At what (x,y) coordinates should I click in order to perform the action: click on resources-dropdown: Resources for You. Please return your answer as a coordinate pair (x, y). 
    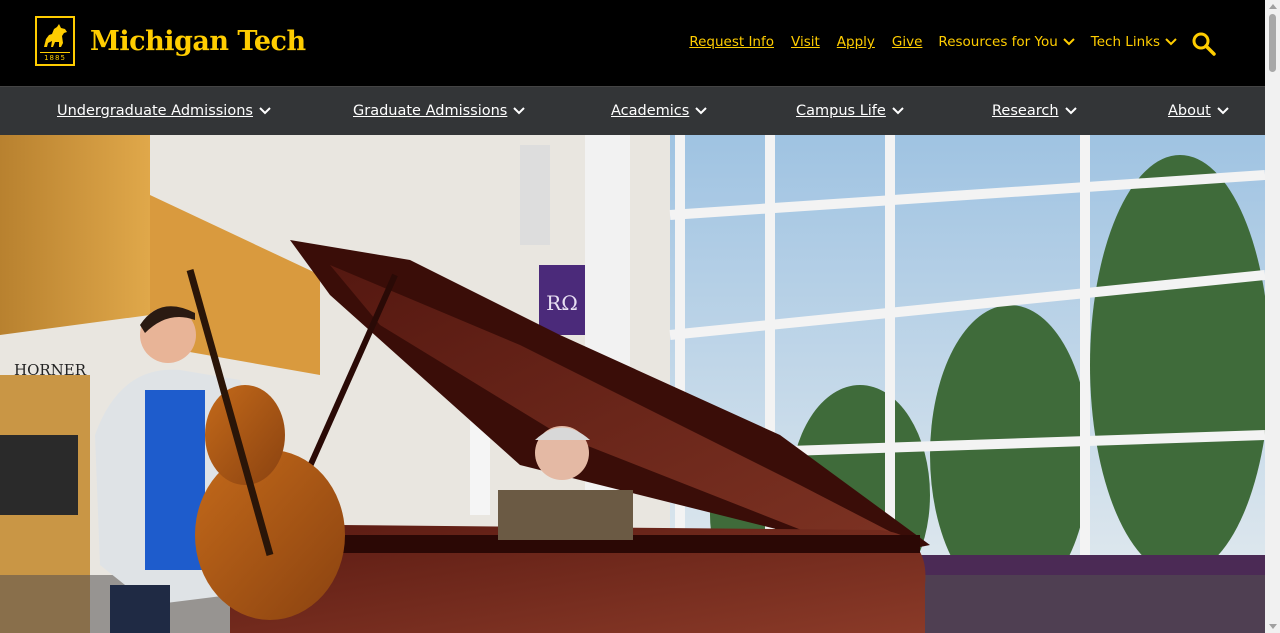
    Looking at the image, I should click on (1006, 42).